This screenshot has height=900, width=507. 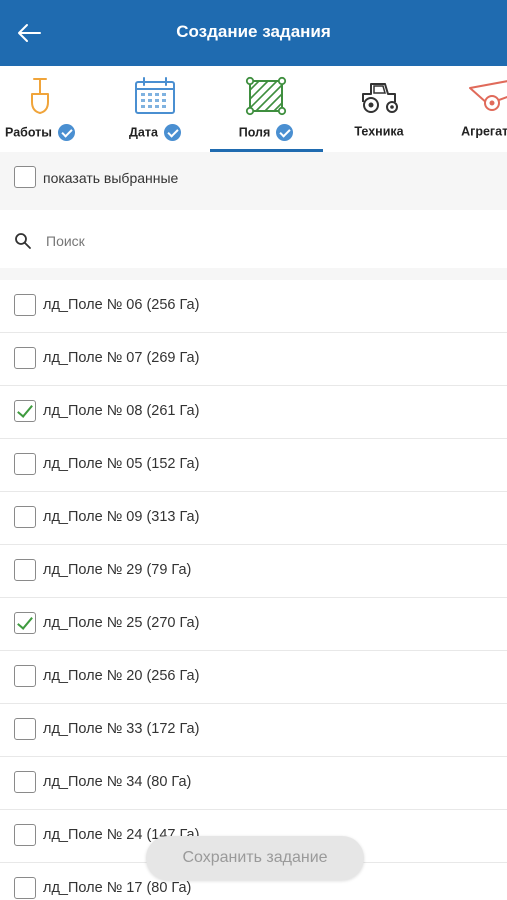 What do you see at coordinates (23, 241) in the screenshot?
I see `search-icon` at bounding box center [23, 241].